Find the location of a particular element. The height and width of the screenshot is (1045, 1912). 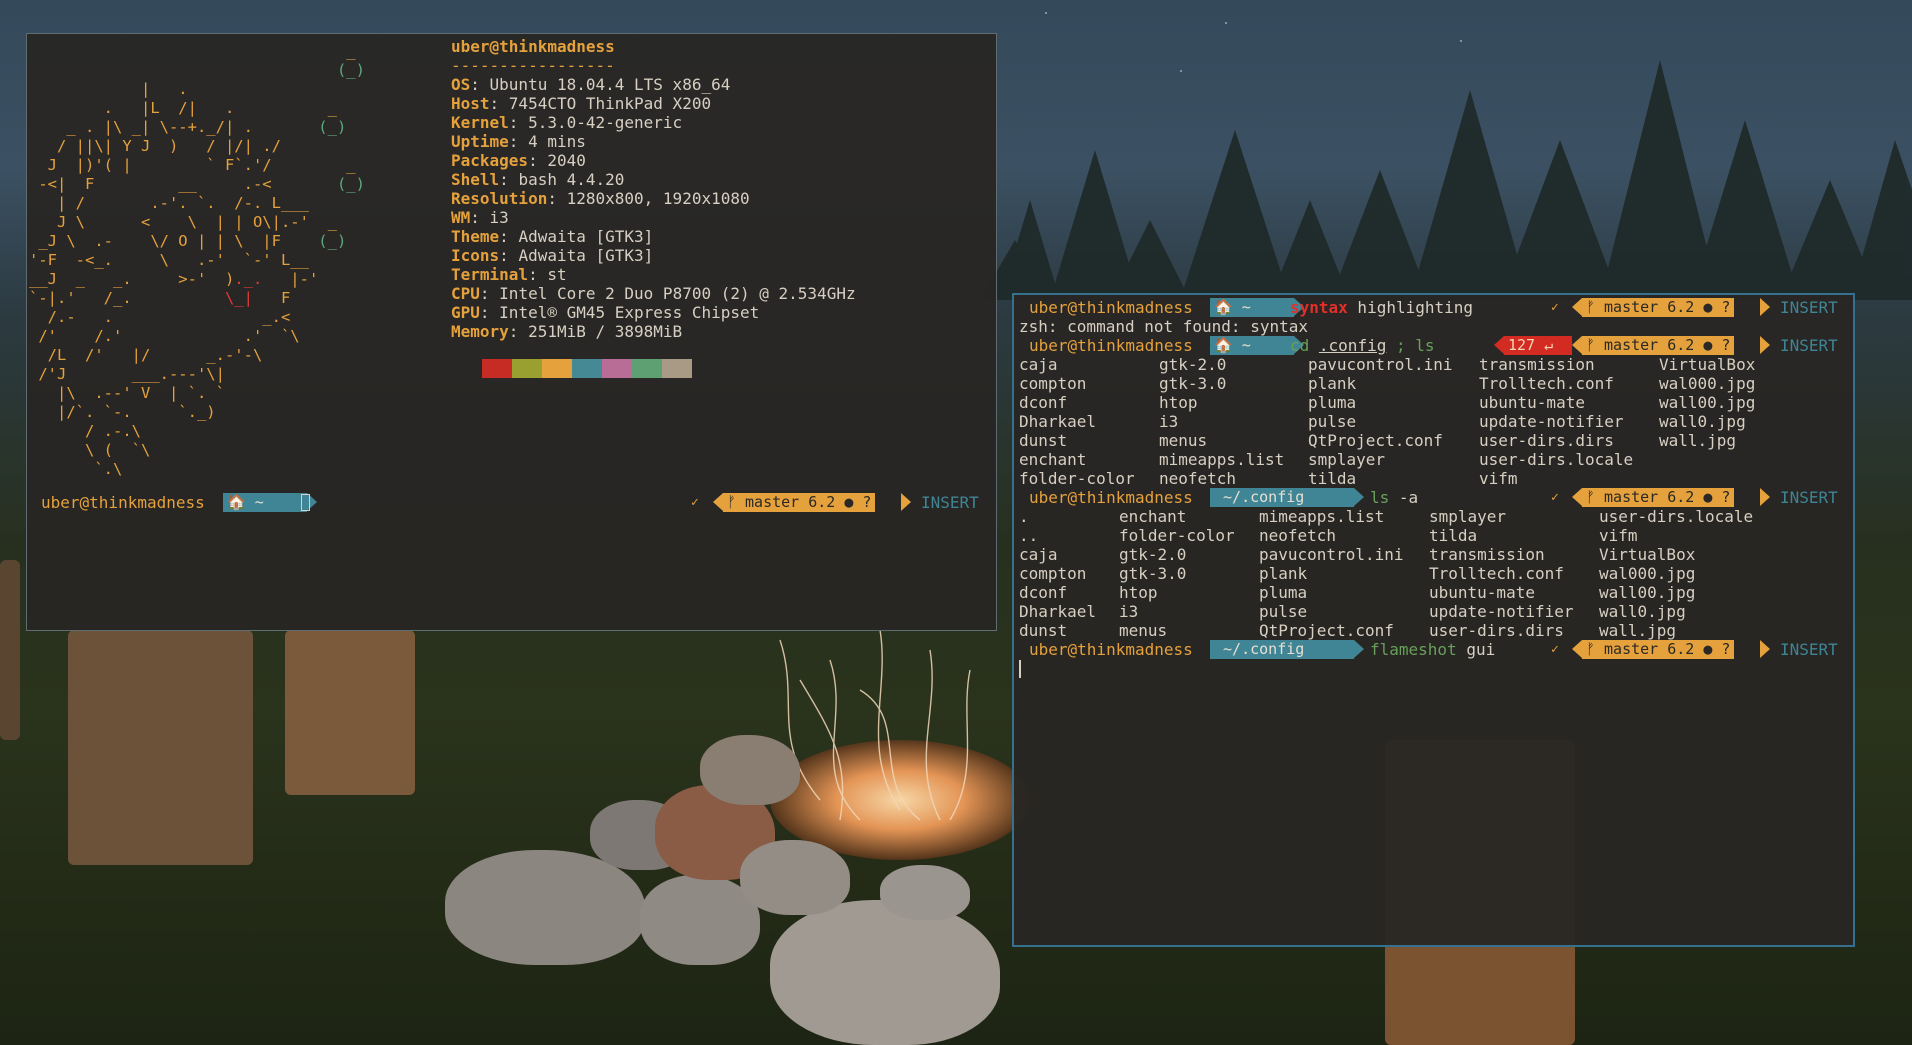

text-cursor is located at coordinates (305, 502).